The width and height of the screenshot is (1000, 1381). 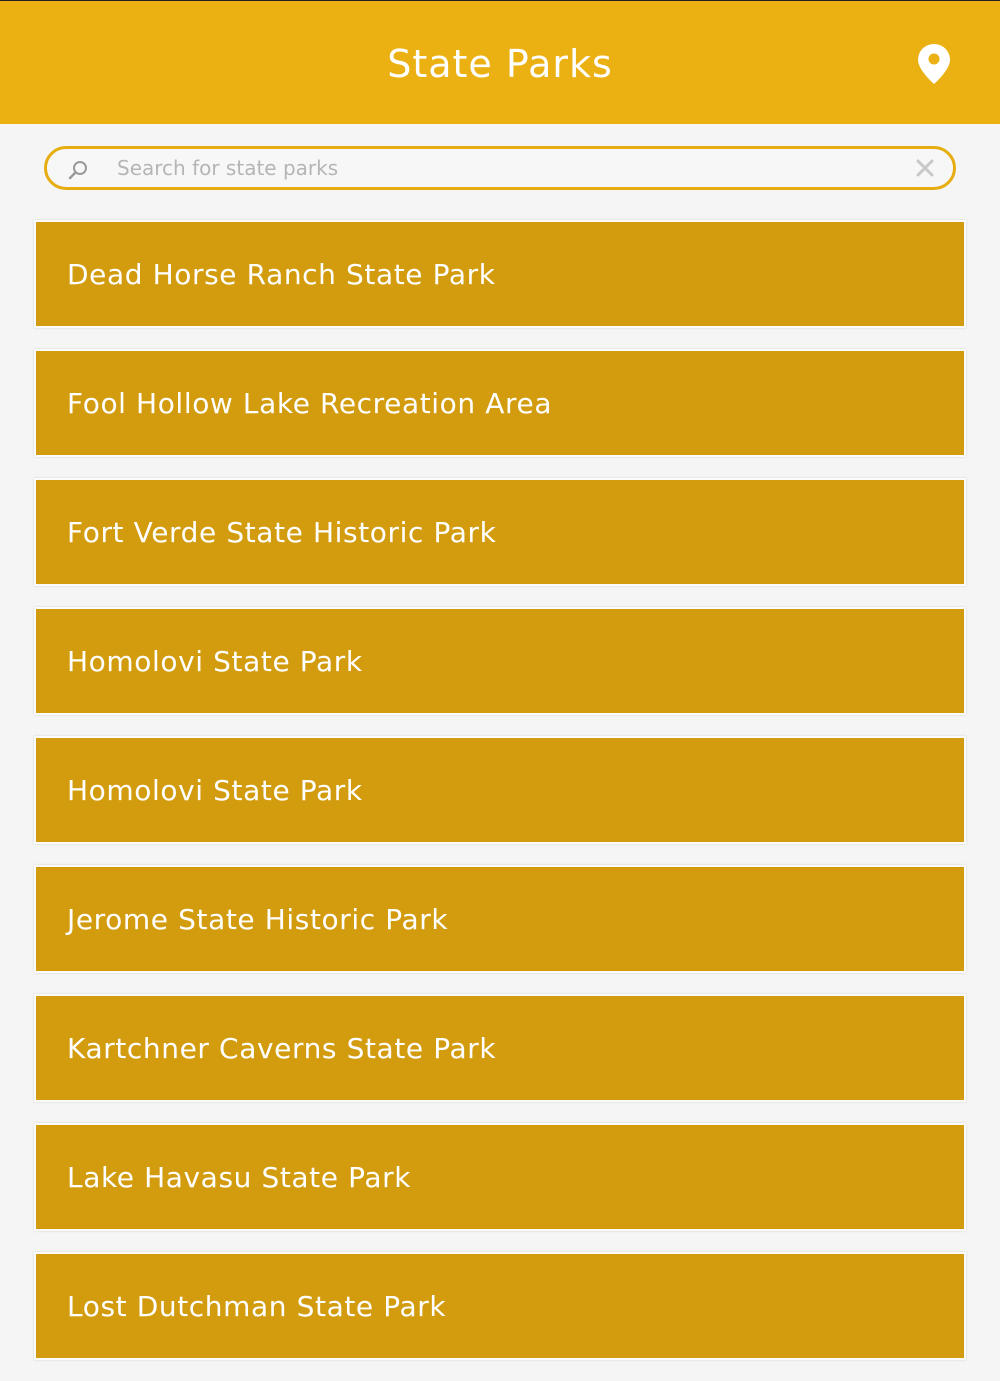 I want to click on list-item: Fool Hollow Lake Recreation Area, so click(x=500, y=403).